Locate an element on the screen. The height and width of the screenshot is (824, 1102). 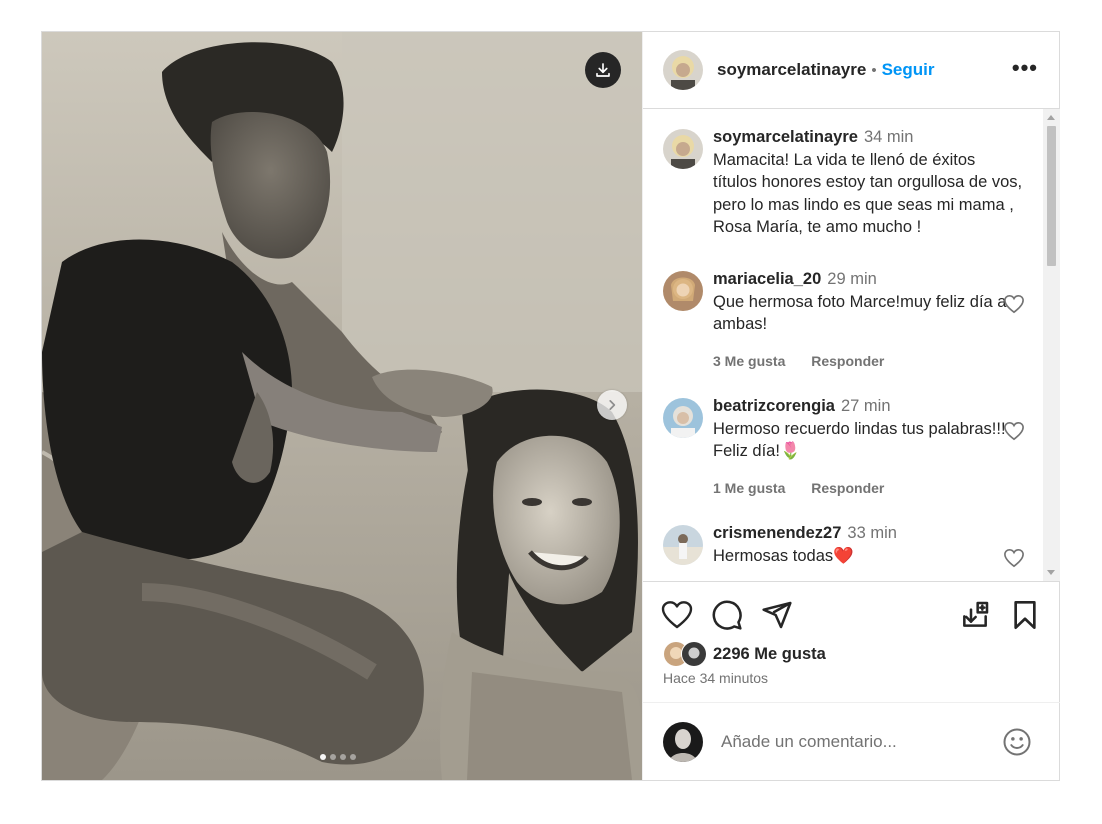
comment-input is located at coordinates (851, 742).